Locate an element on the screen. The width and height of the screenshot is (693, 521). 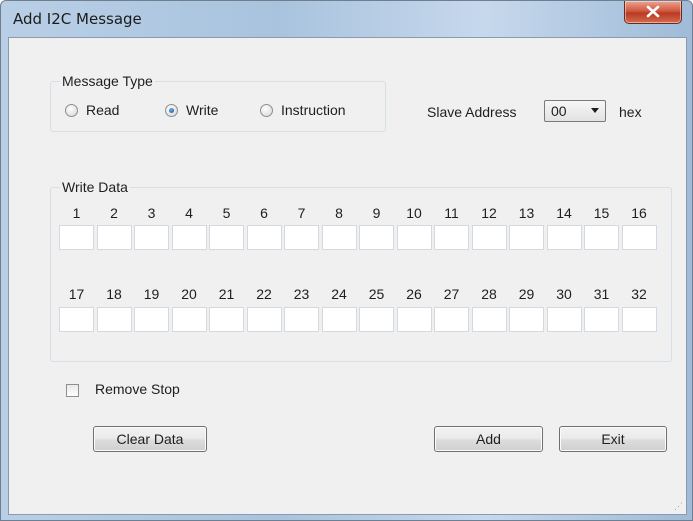
clear-data-button: Clear Data is located at coordinates (150, 439).